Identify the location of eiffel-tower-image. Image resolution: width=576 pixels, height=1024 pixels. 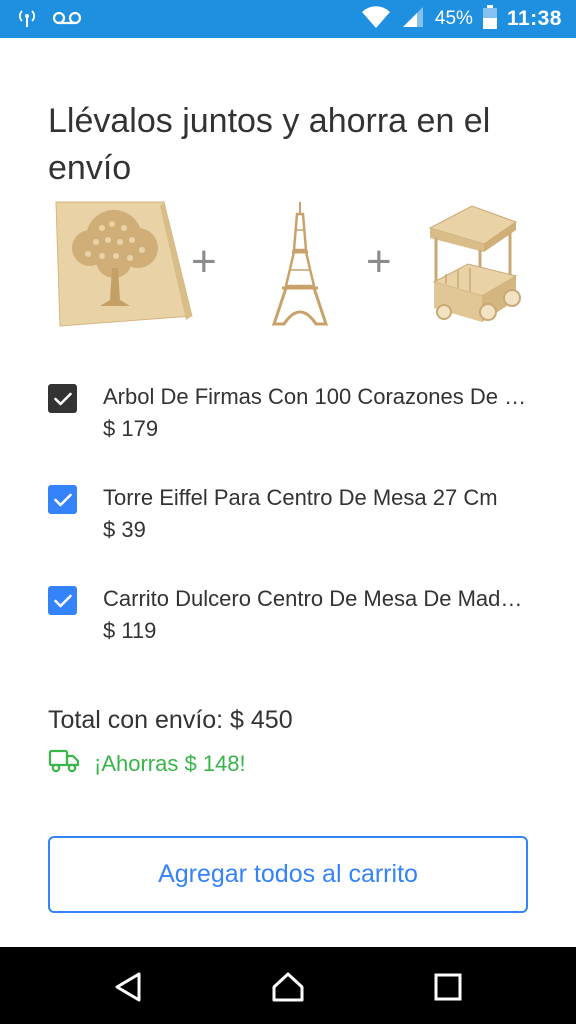
(300, 264).